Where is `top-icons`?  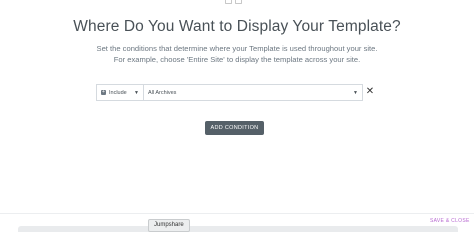 top-icons is located at coordinates (233, 2).